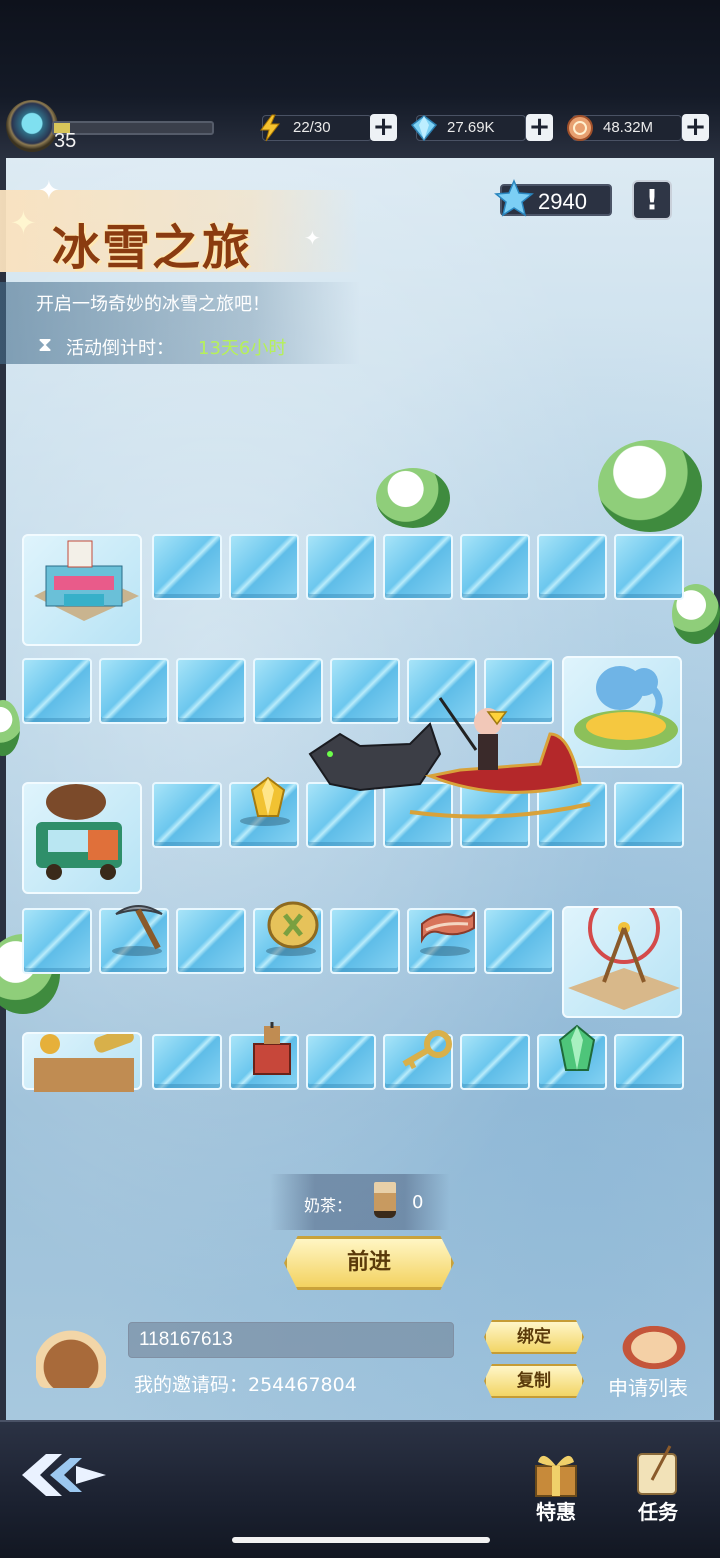 This screenshot has height=1558, width=720. What do you see at coordinates (139, 926) in the screenshot?
I see `pickaxe-icon` at bounding box center [139, 926].